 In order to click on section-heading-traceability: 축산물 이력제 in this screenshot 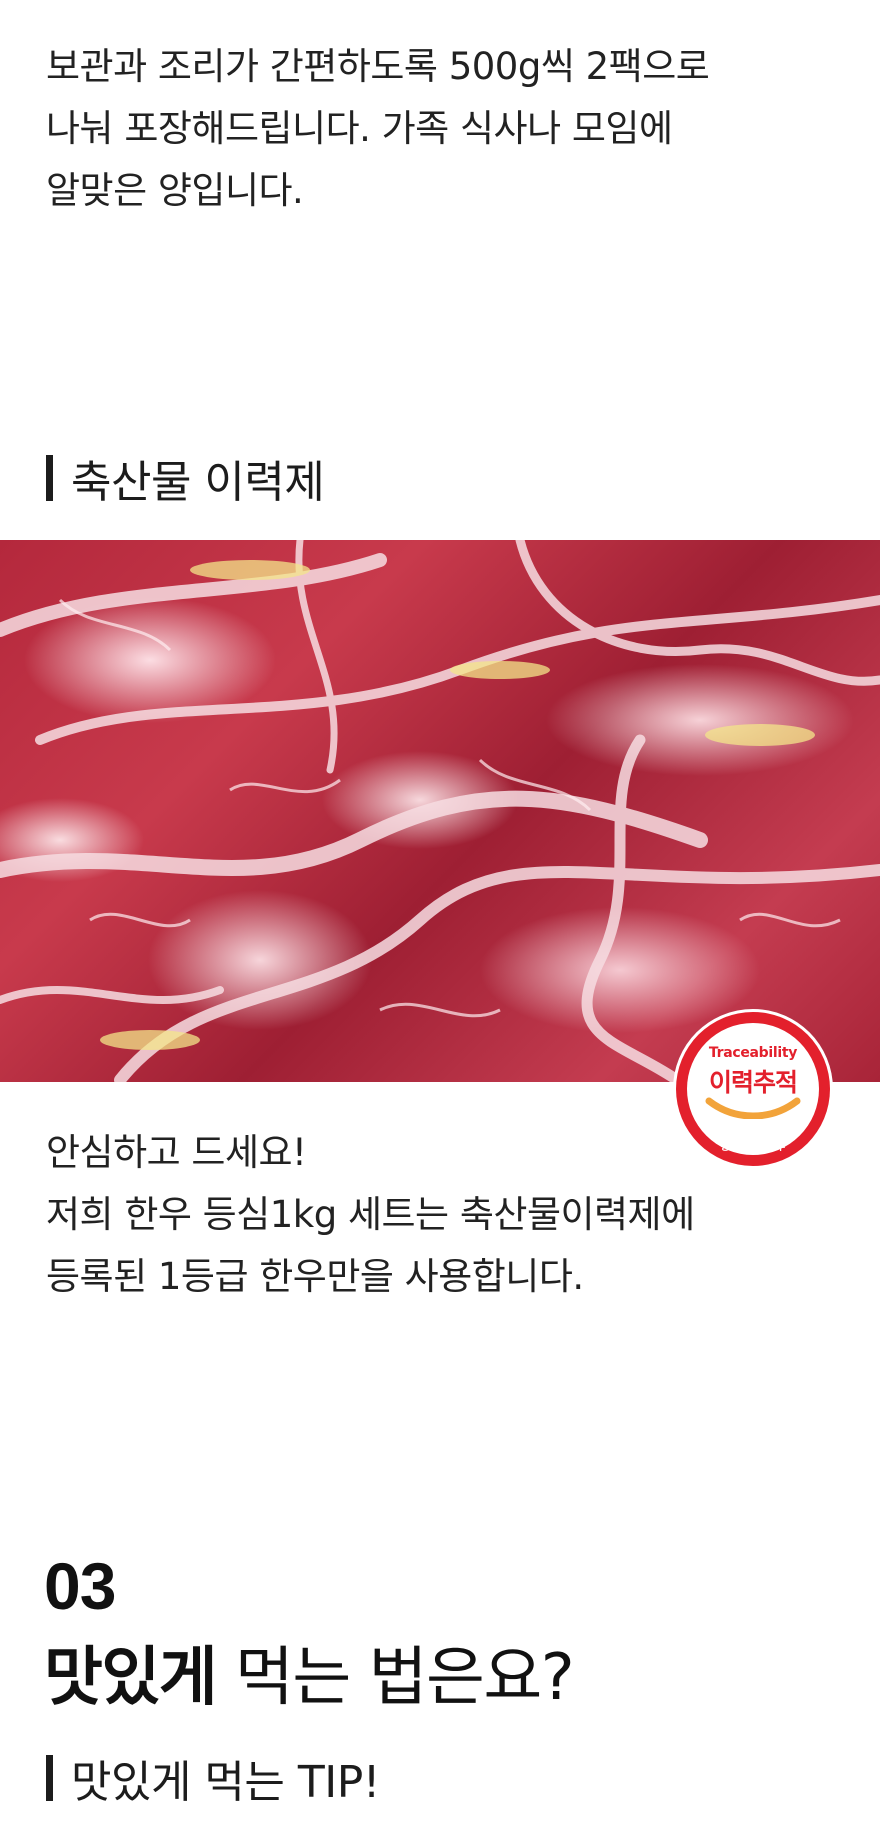, I will do `click(185, 478)`.